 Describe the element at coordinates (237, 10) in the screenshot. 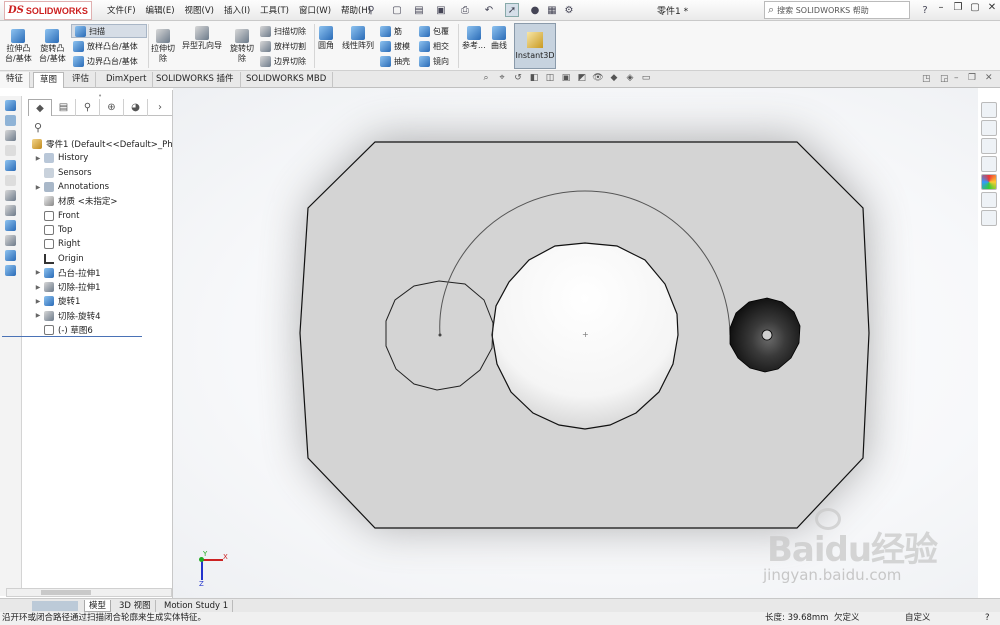

I see `menu-insert: 插入(I)` at that location.